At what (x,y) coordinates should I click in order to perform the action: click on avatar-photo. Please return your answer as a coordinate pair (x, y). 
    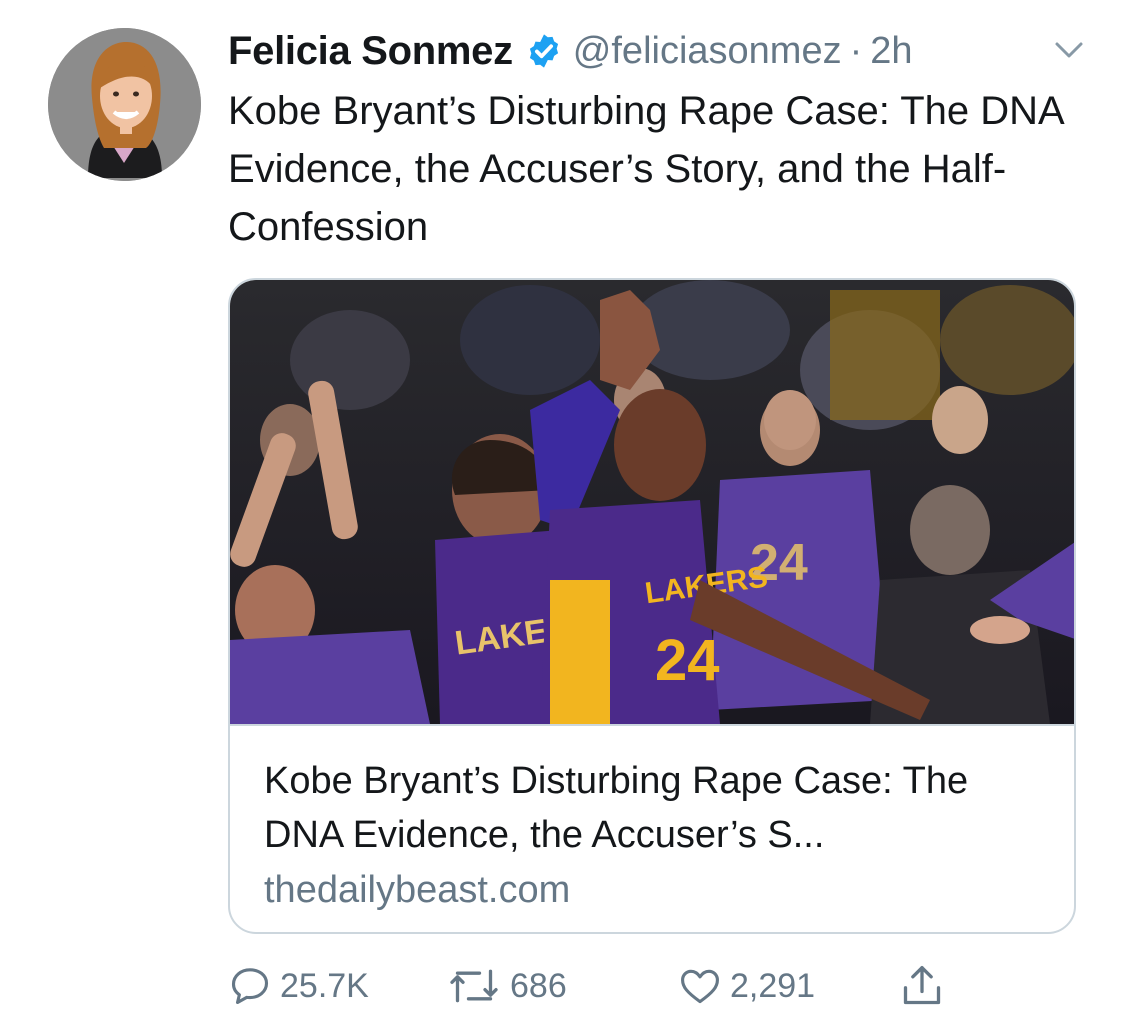
    Looking at the image, I should click on (124, 104).